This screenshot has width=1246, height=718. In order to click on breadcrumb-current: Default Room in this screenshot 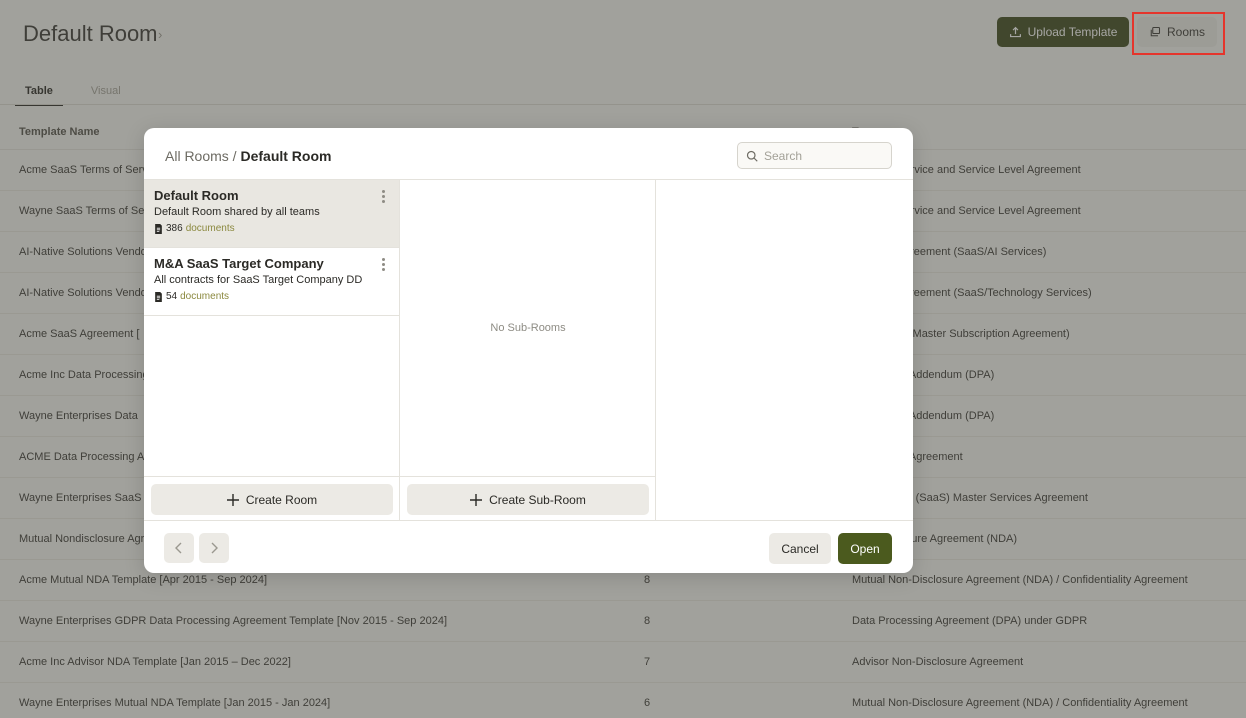, I will do `click(286, 156)`.